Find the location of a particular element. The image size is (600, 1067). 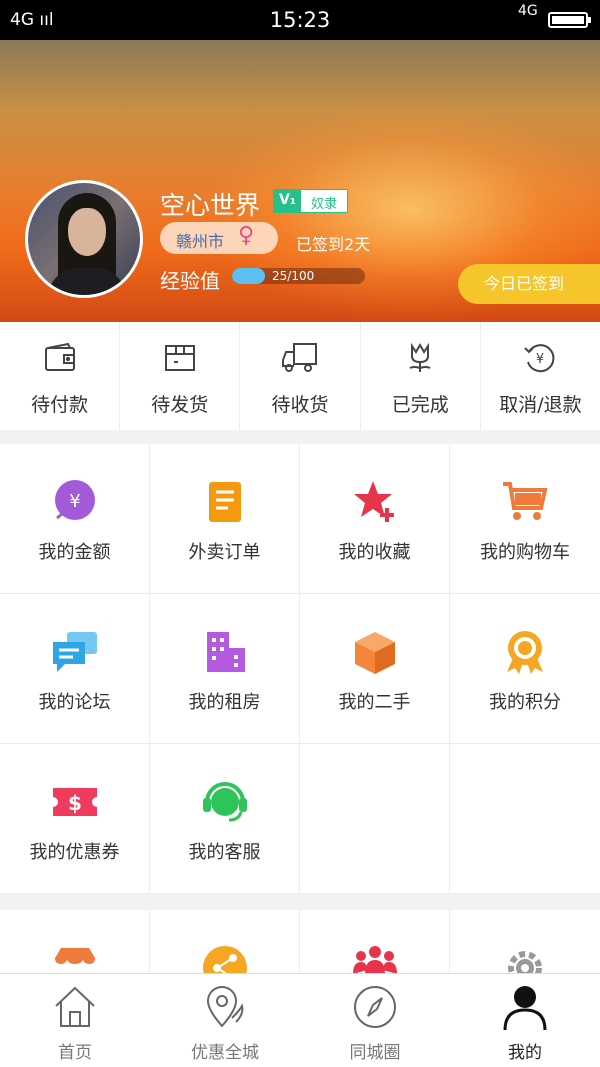

medal-icon is located at coordinates (525, 652).